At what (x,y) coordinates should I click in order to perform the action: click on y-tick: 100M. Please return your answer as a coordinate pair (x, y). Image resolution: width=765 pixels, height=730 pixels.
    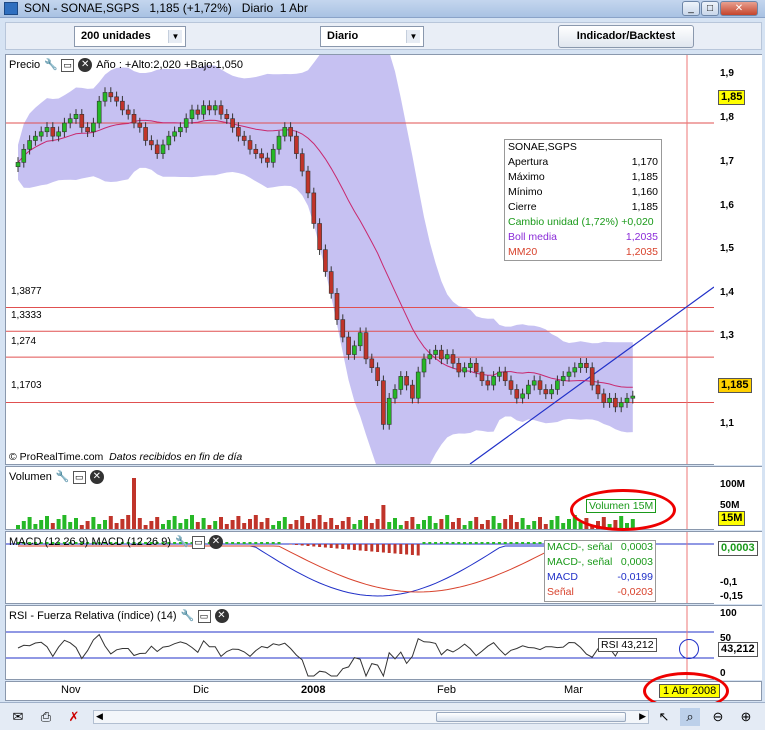
    Looking at the image, I should click on (733, 484).